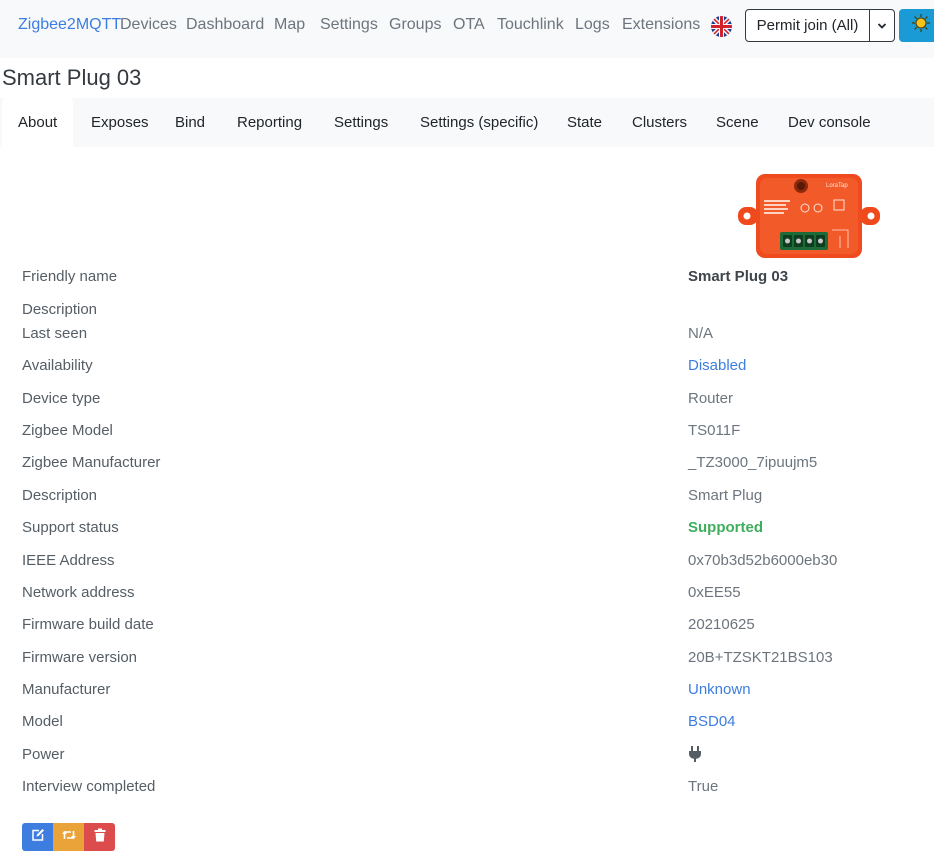 This screenshot has width=934, height=857. What do you see at coordinates (725, 495) in the screenshot?
I see `model-description-value: Smart Plug` at bounding box center [725, 495].